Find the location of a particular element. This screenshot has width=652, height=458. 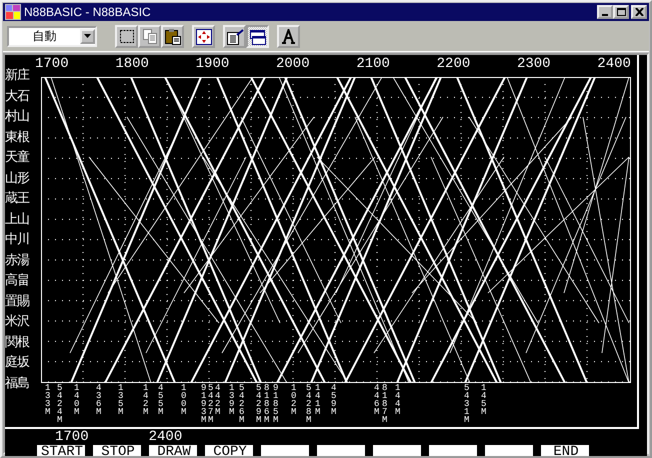

paste-icon is located at coordinates (172, 36).